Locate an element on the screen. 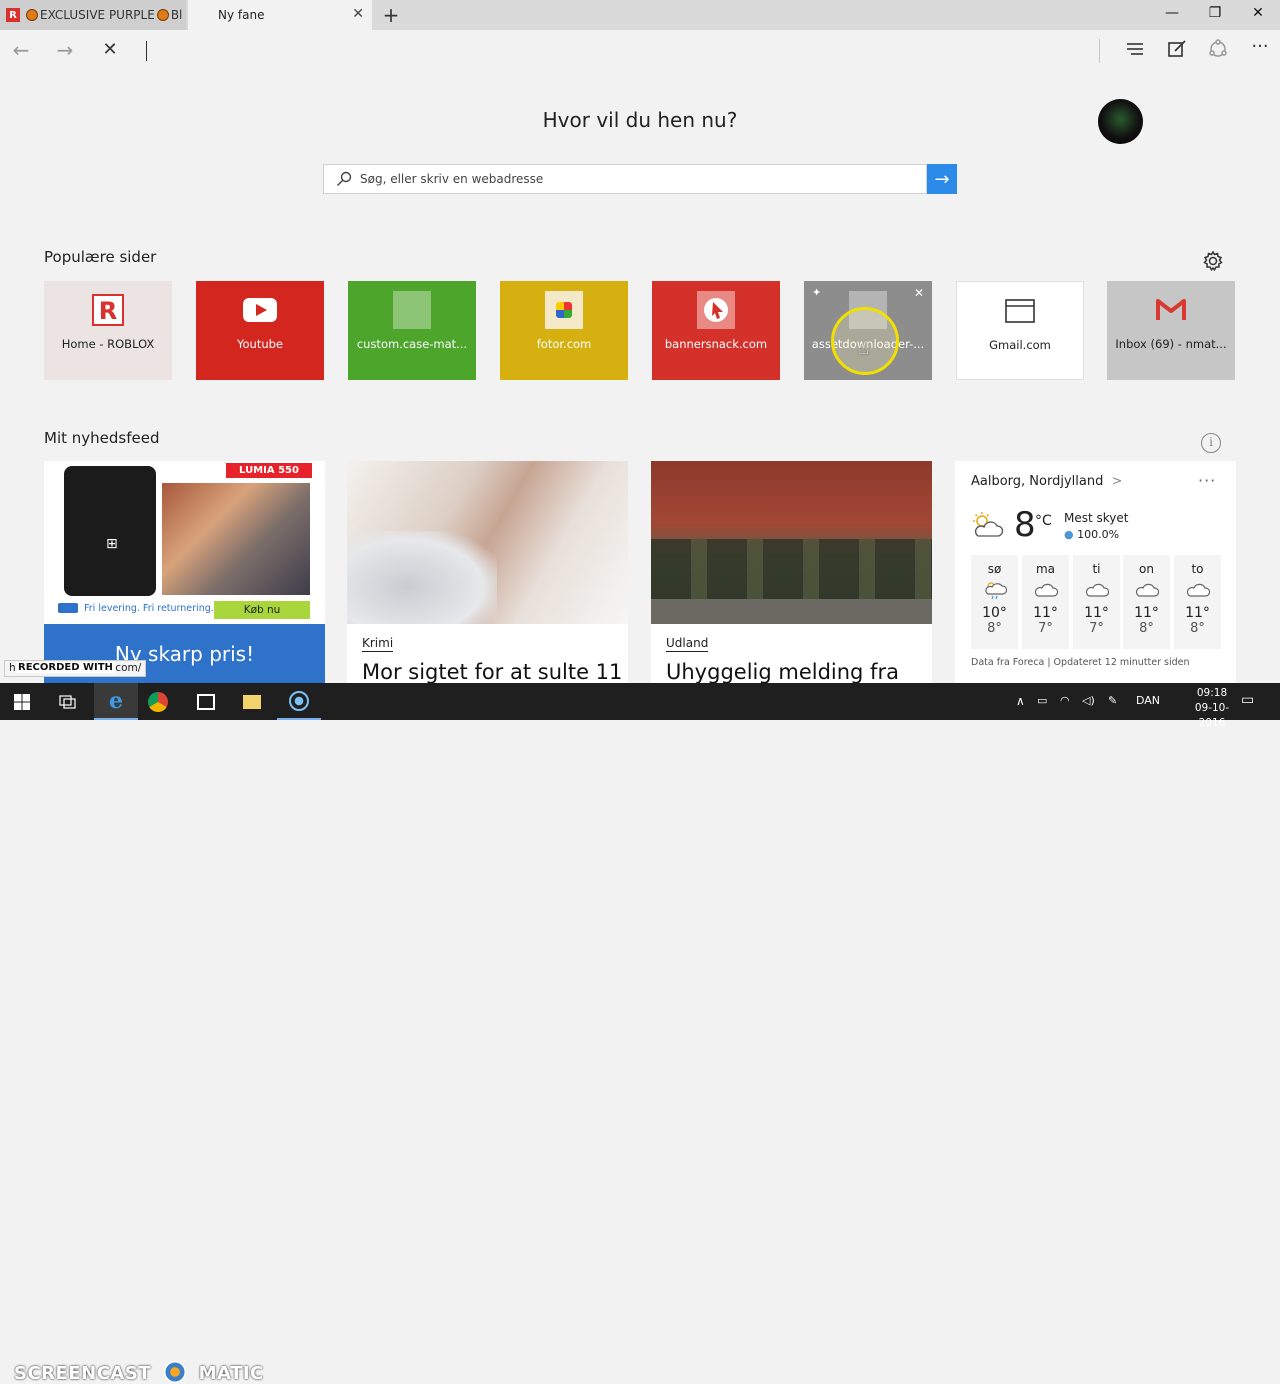  roblox-favicon-icon: R is located at coordinates (13, 15).